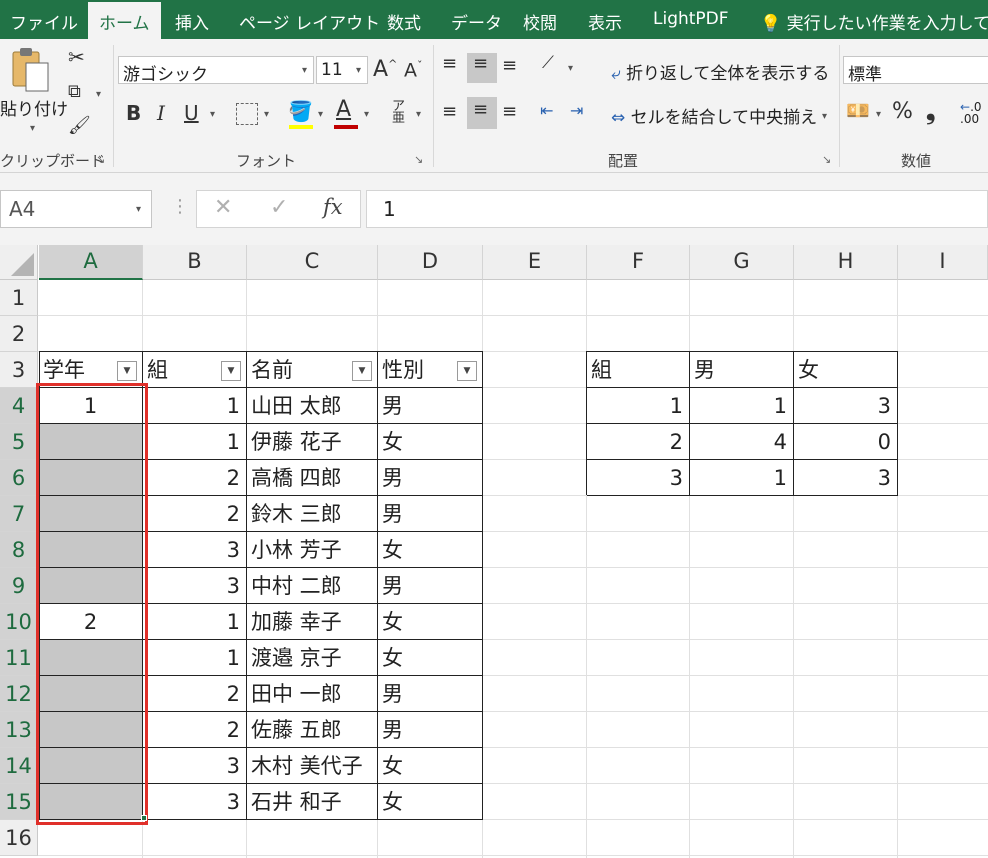 This screenshot has width=988, height=858. What do you see at coordinates (358, 70) in the screenshot?
I see `font-size-dropdown-icon: ▾` at bounding box center [358, 70].